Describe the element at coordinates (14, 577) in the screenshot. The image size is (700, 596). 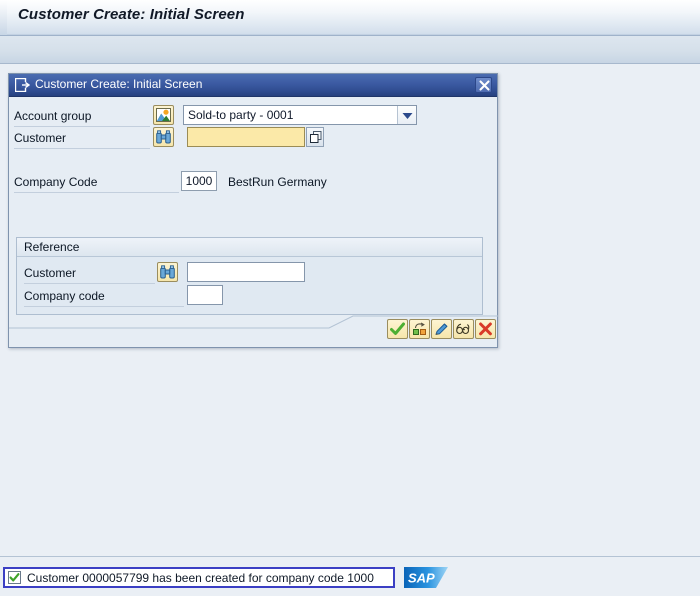
I see `success-check-icon` at that location.